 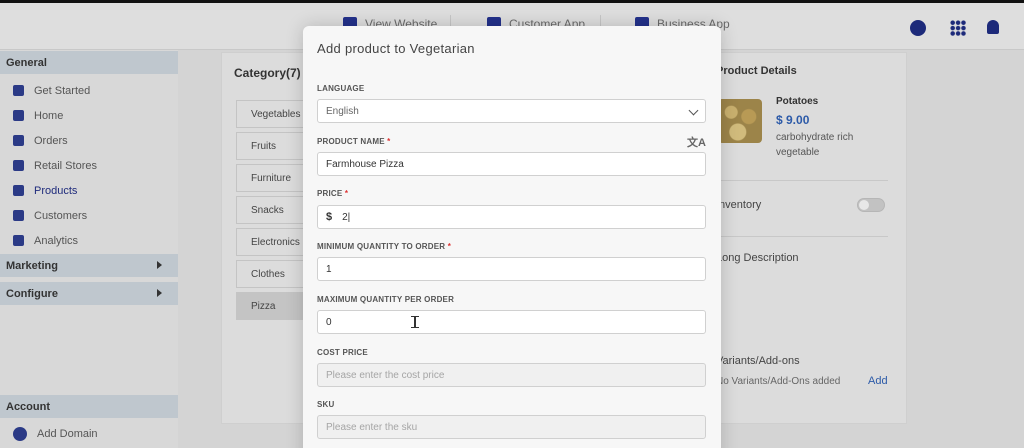 What do you see at coordinates (32, 294) in the screenshot?
I see `sidebar-section-label: Configure` at bounding box center [32, 294].